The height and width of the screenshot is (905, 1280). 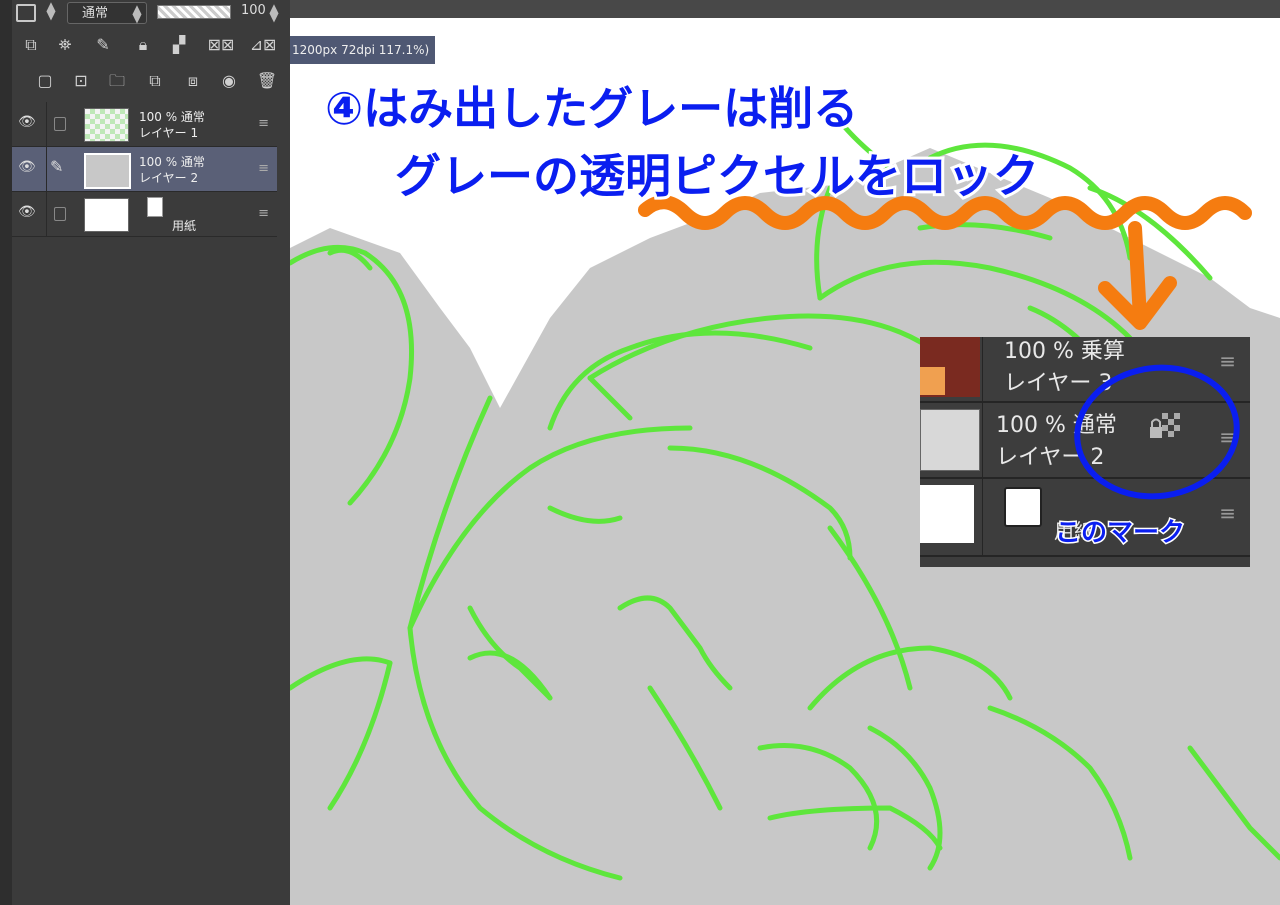 I want to click on layer-row-paper: 👁︎ 用紙 ≡, so click(x=144, y=214).